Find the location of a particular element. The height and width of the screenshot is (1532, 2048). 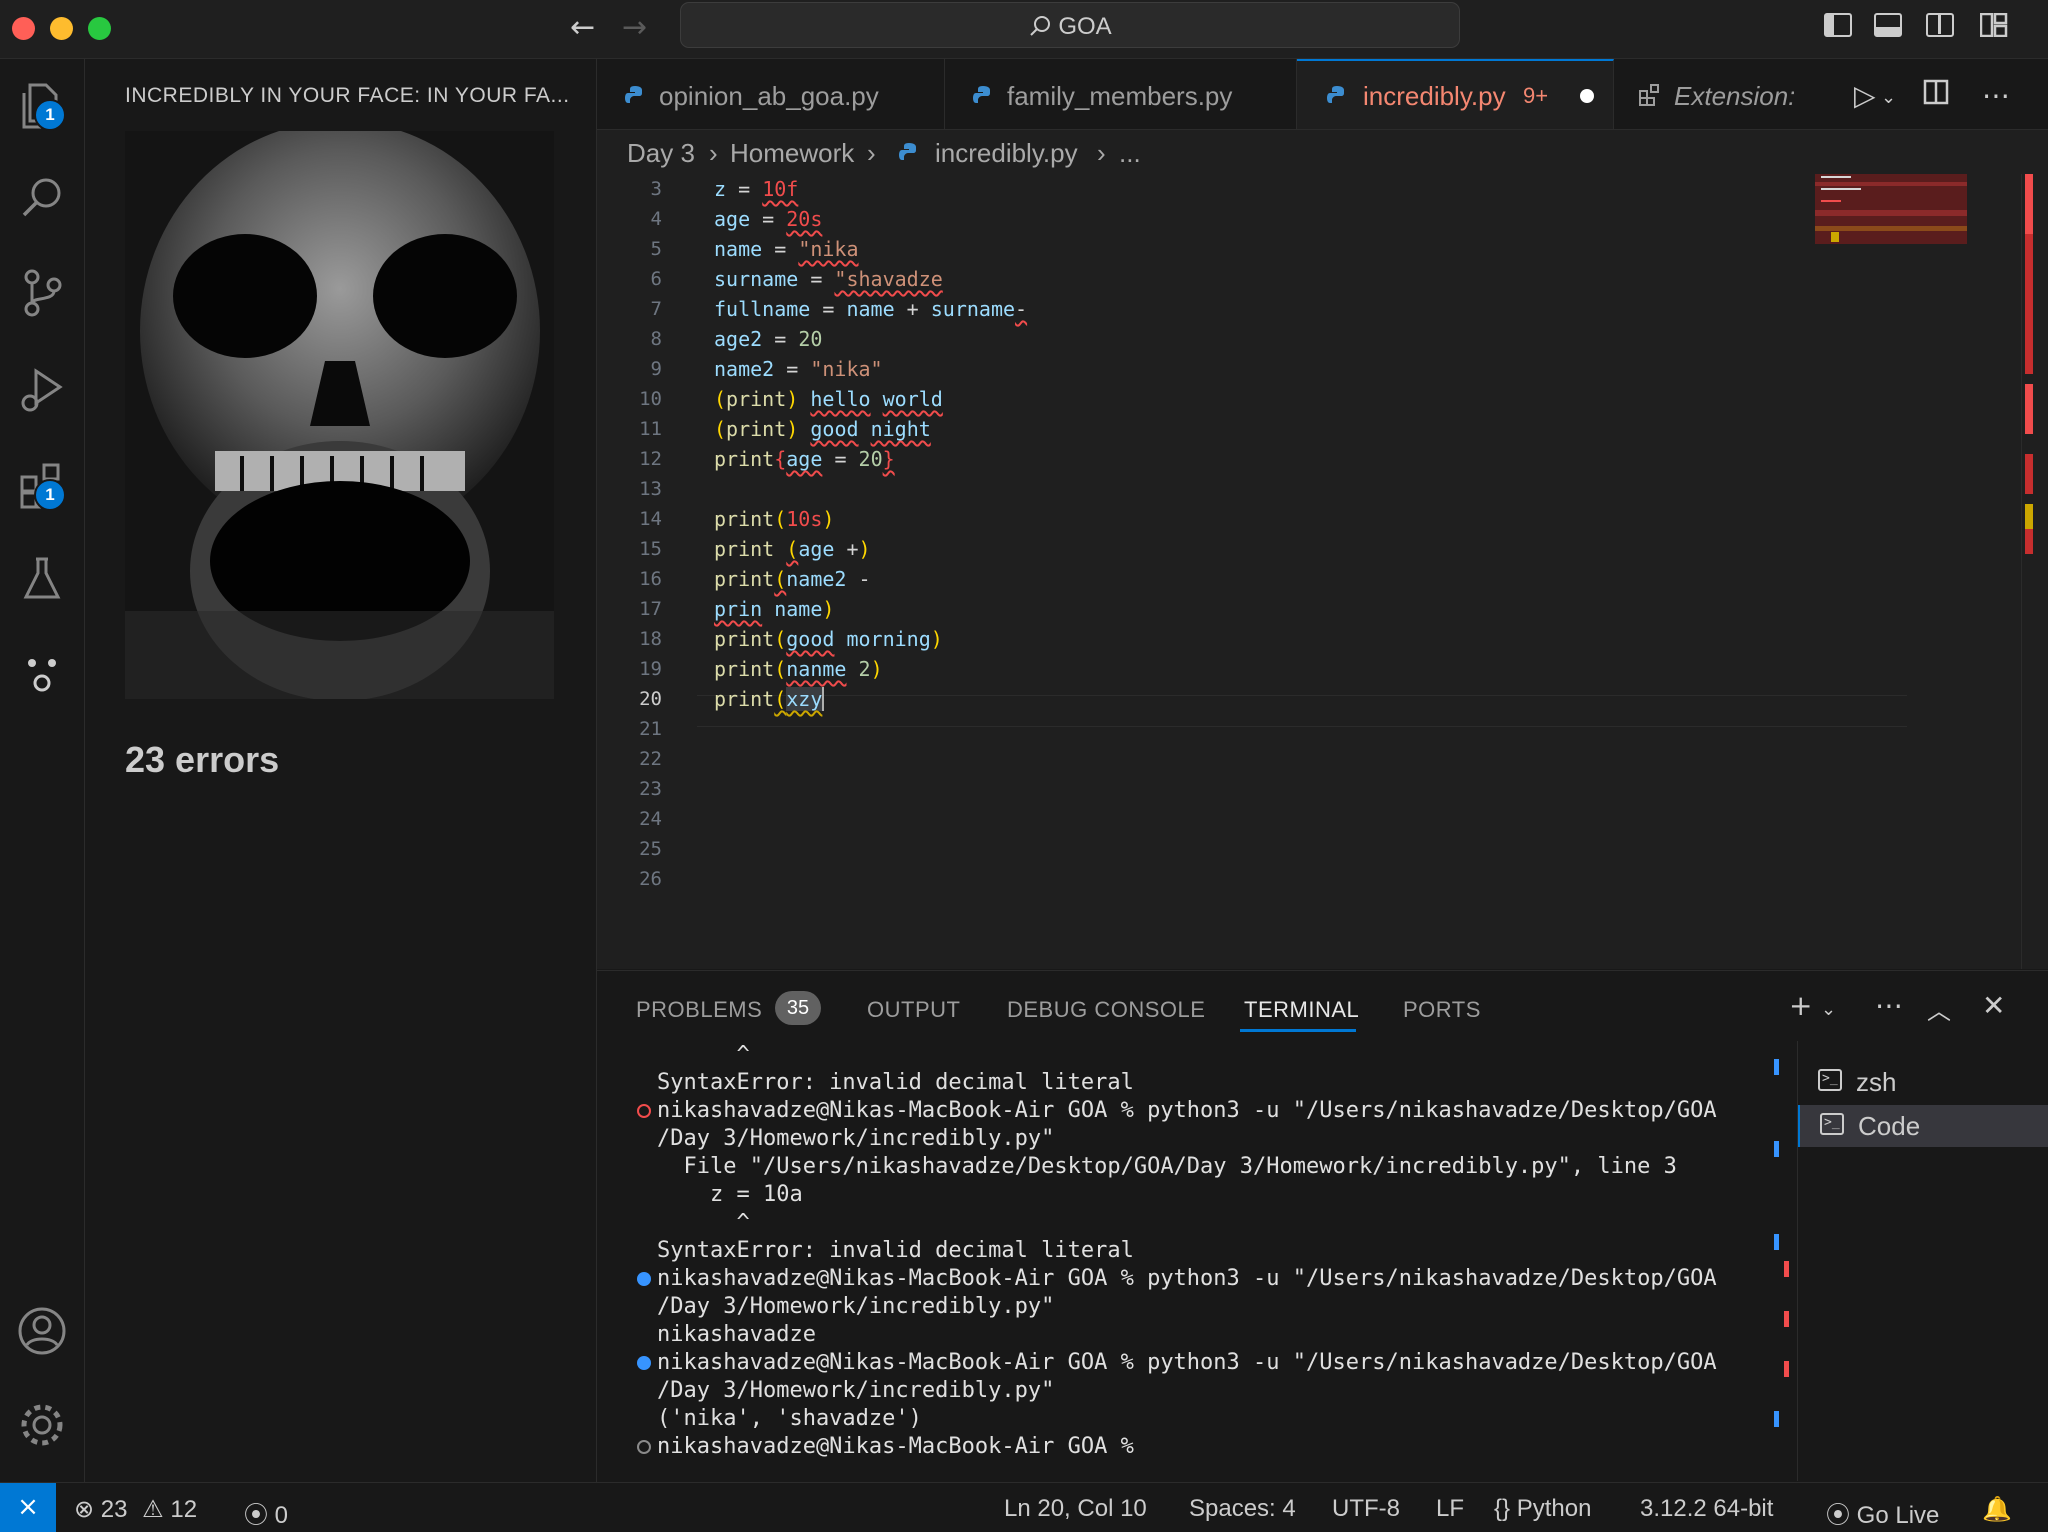

forward-arrow-icon: → is located at coordinates (634, 27).